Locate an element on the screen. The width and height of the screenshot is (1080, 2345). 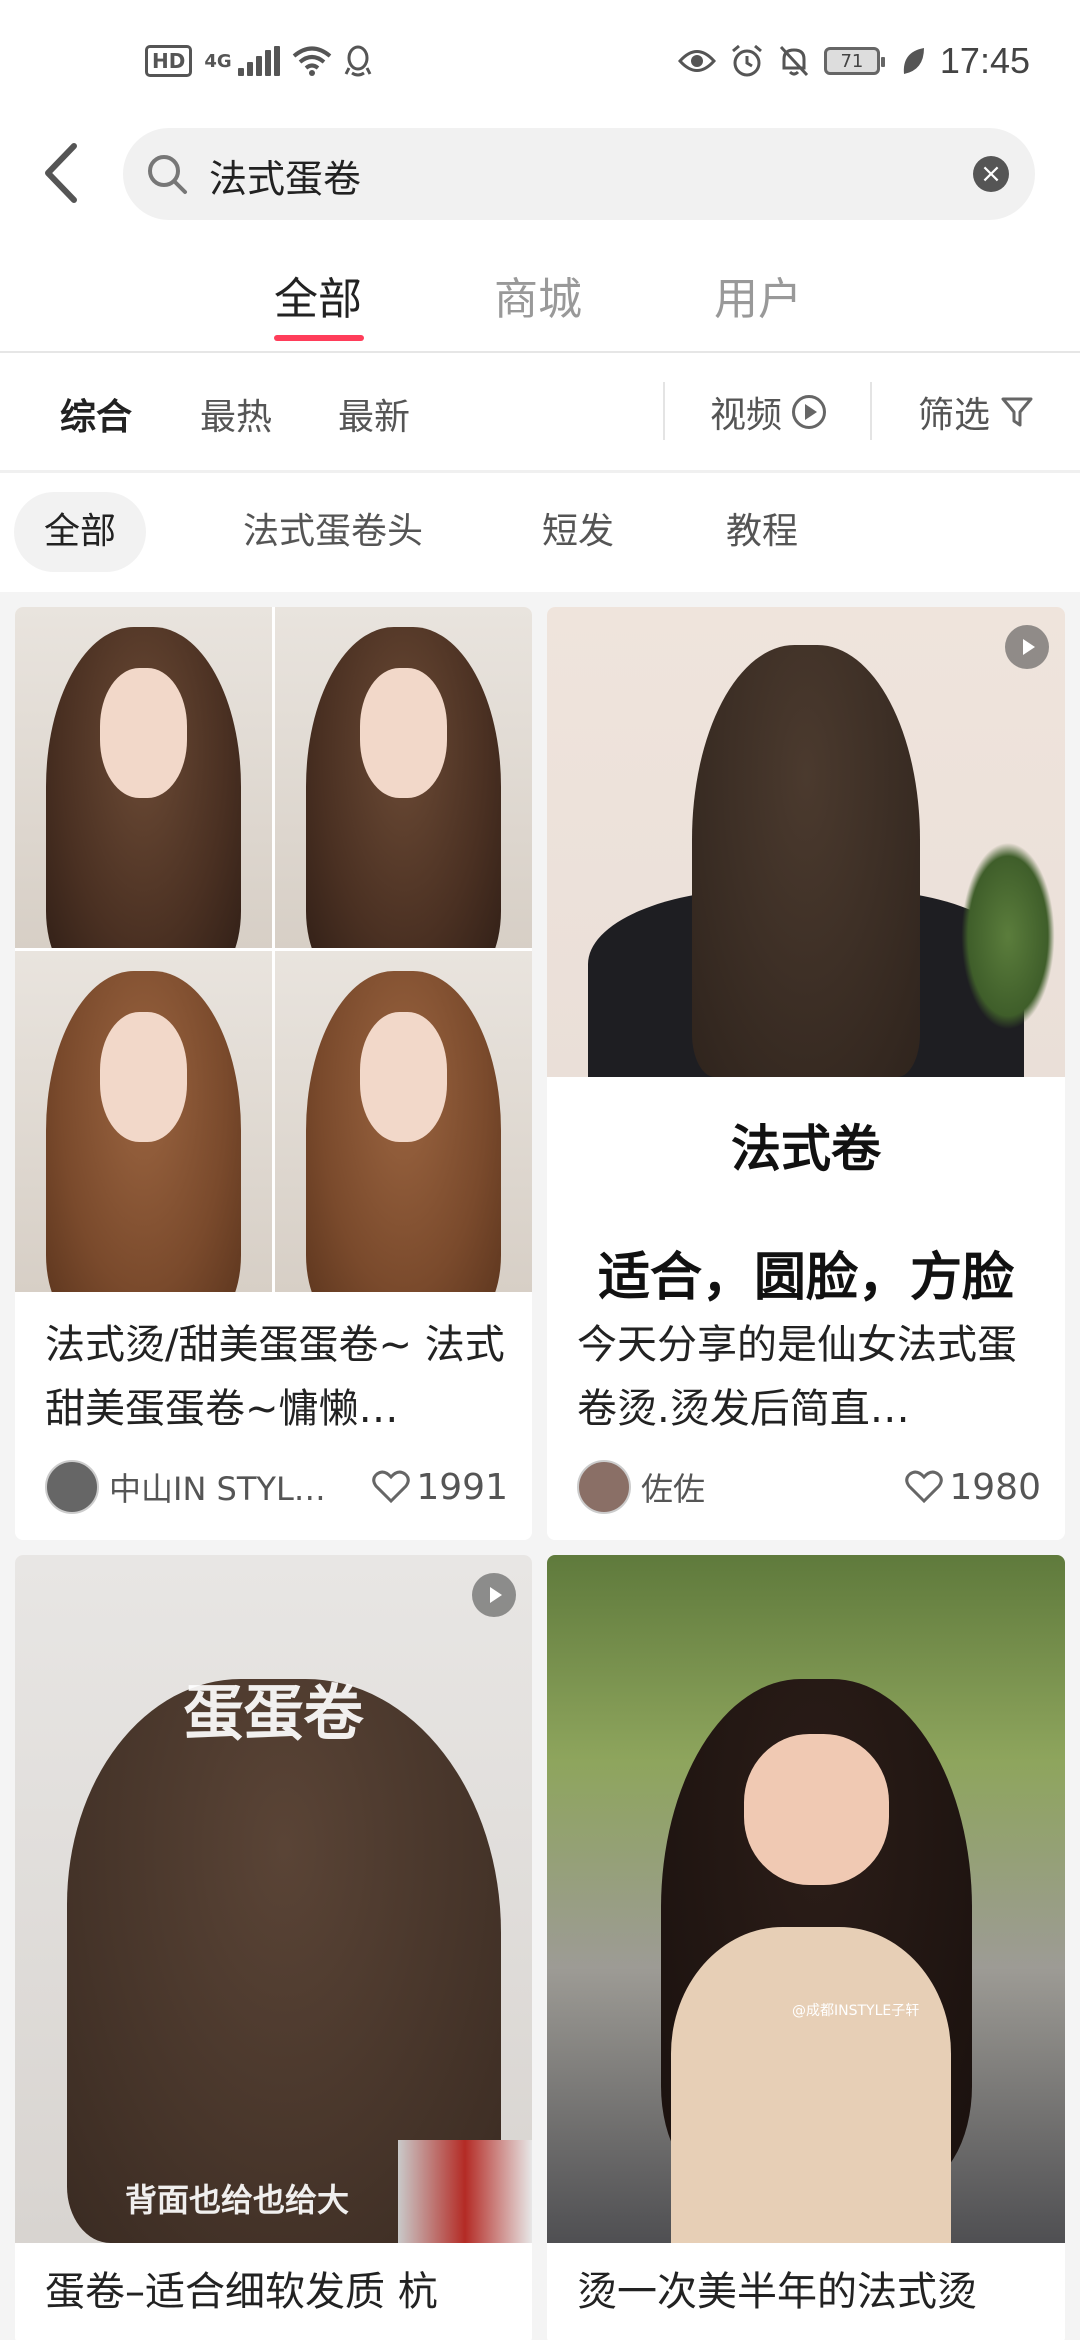
alarm-icon is located at coordinates (746, 60).